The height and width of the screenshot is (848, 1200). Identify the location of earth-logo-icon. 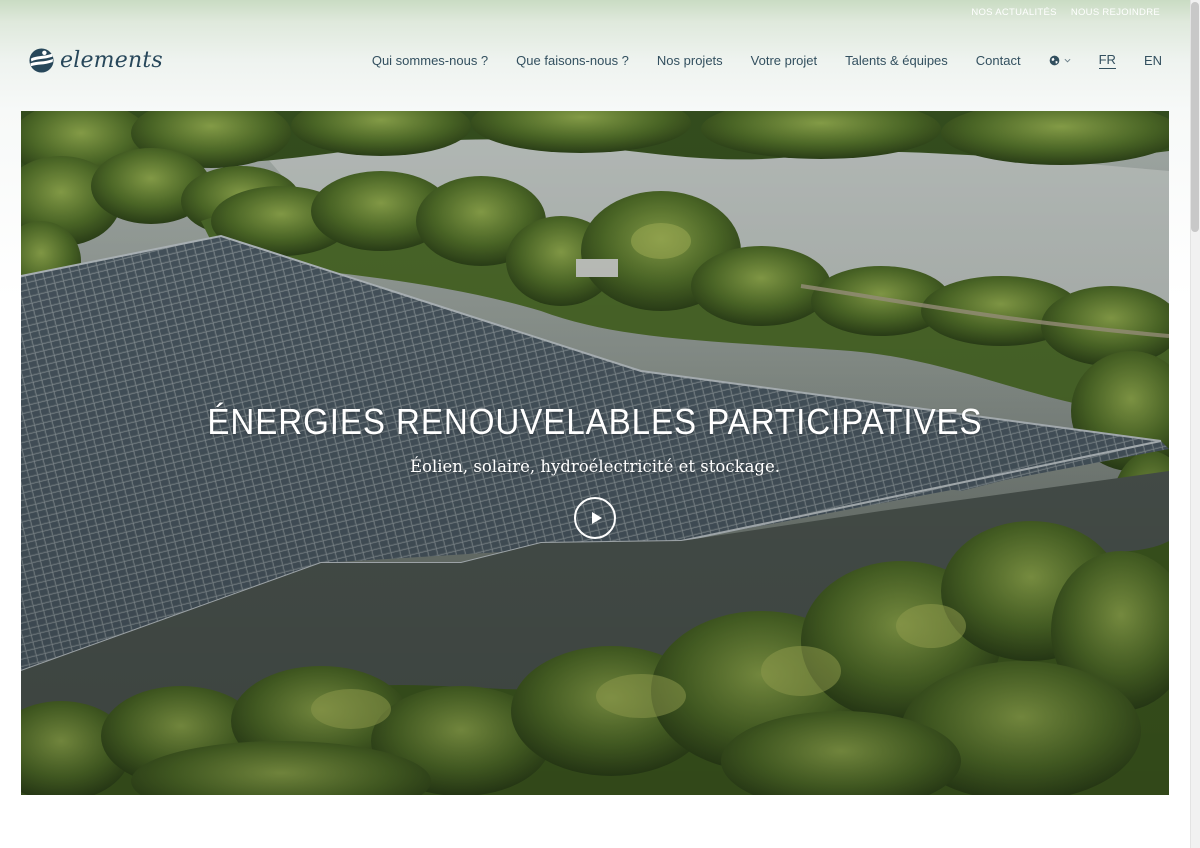
(41, 60).